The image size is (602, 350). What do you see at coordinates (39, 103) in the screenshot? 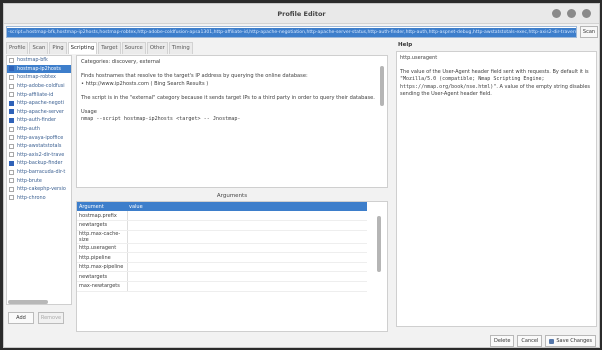
I see `script-list-item: http-apache-negoti` at bounding box center [39, 103].